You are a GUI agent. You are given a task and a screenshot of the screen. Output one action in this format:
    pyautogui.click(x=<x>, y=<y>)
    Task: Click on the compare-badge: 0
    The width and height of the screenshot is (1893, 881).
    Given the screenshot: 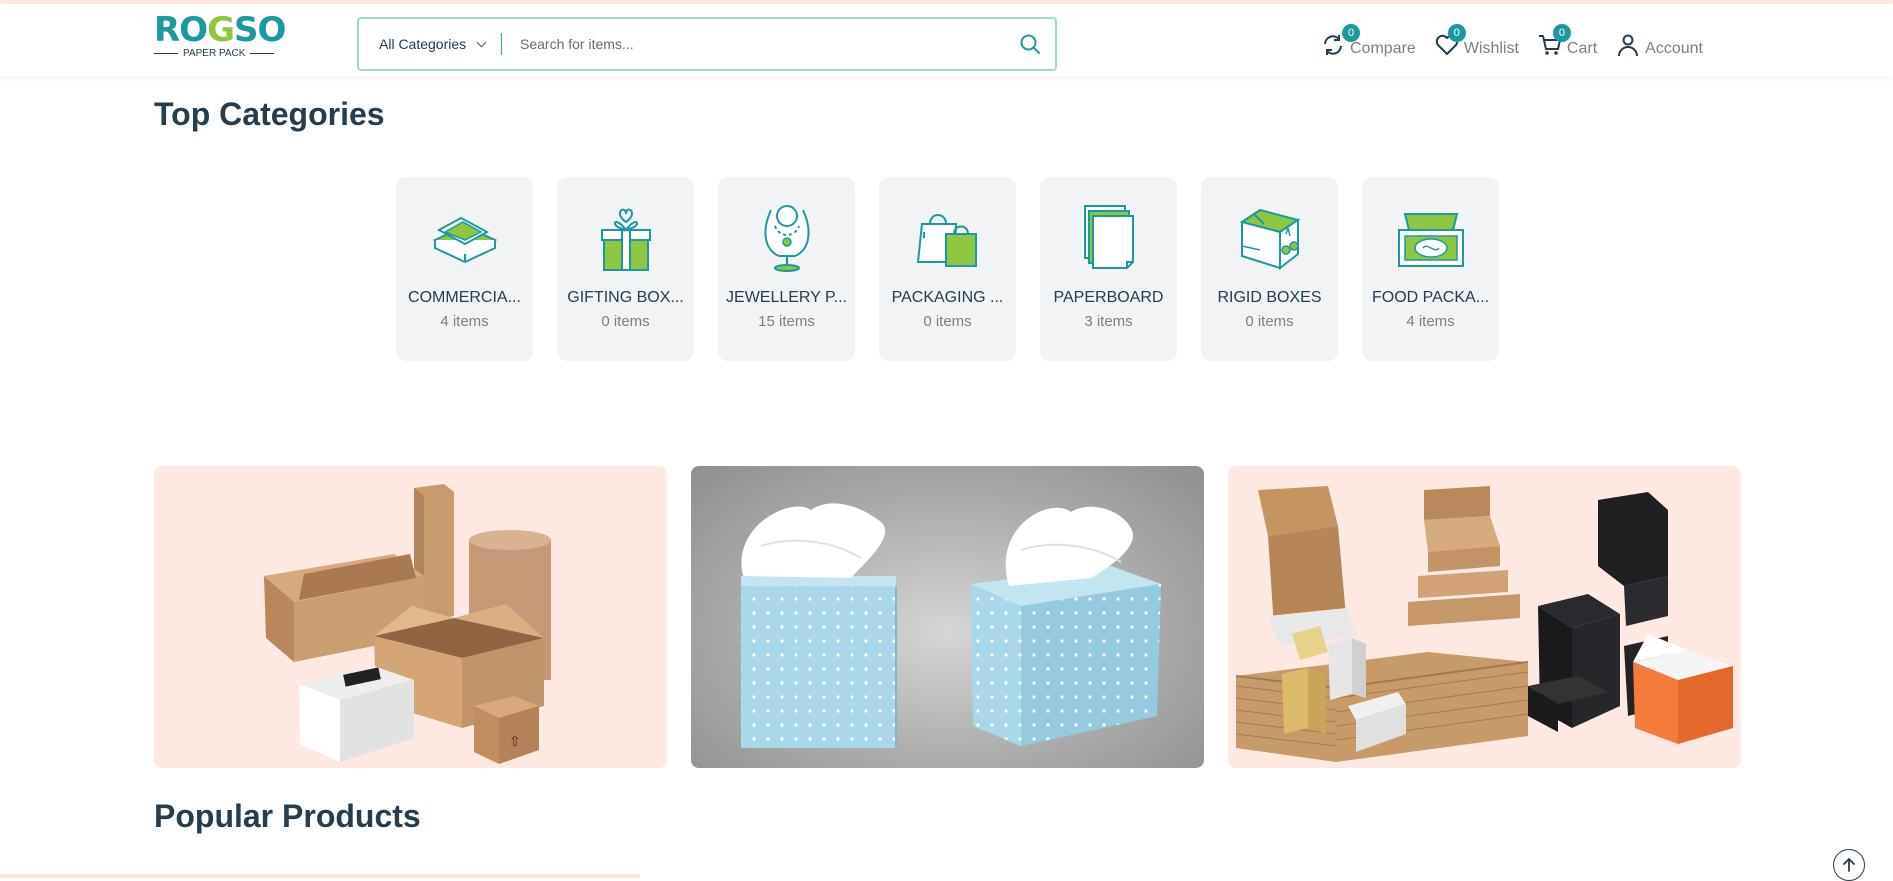 What is the action you would take?
    pyautogui.click(x=1351, y=33)
    